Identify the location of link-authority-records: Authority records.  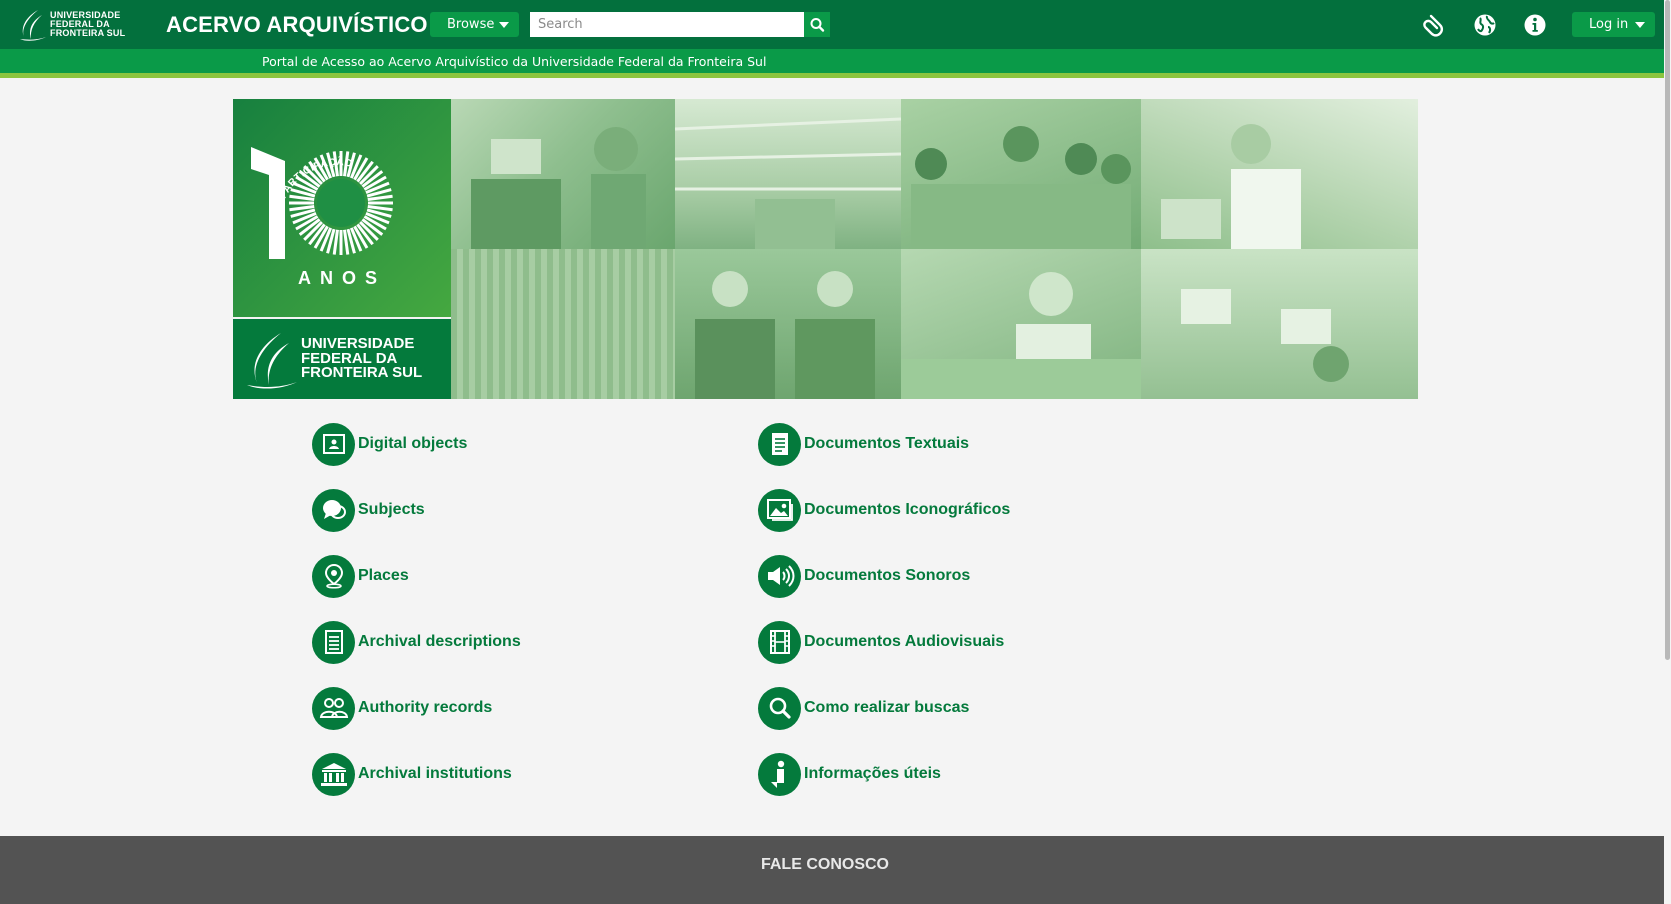
(402, 708).